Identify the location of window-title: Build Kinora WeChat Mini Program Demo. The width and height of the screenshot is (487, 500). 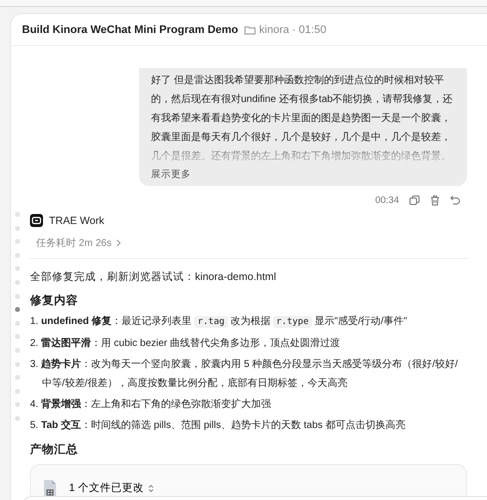
(130, 30).